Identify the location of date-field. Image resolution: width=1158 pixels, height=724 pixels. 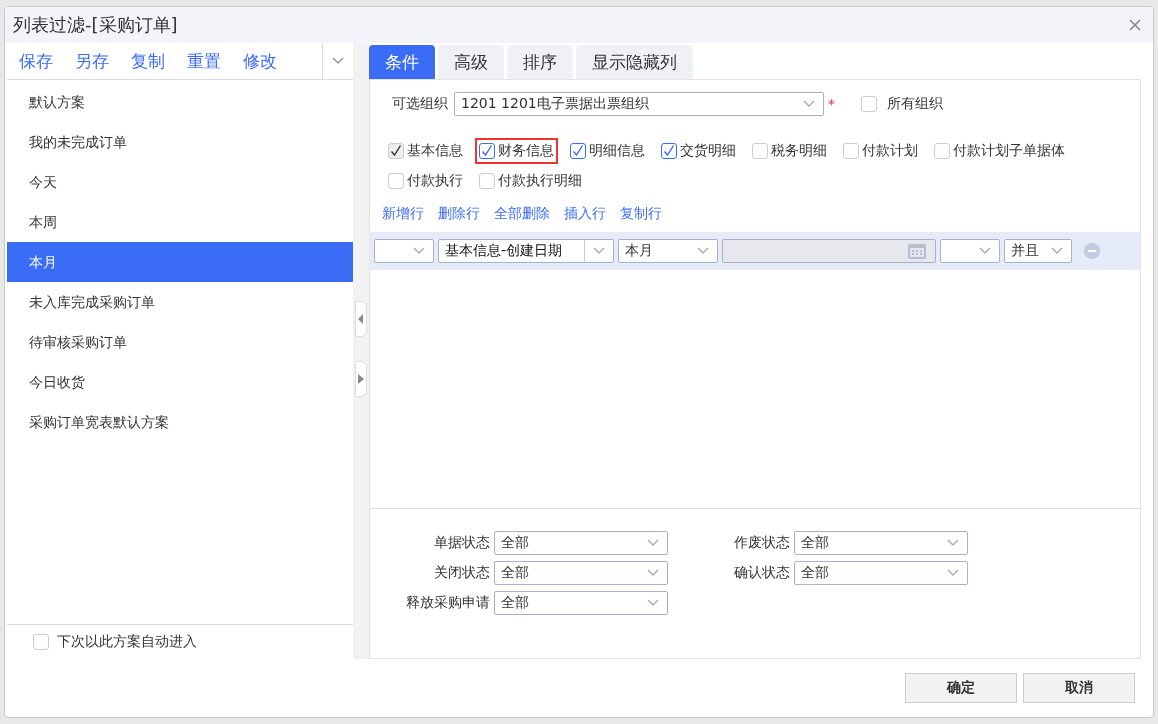
(829, 251).